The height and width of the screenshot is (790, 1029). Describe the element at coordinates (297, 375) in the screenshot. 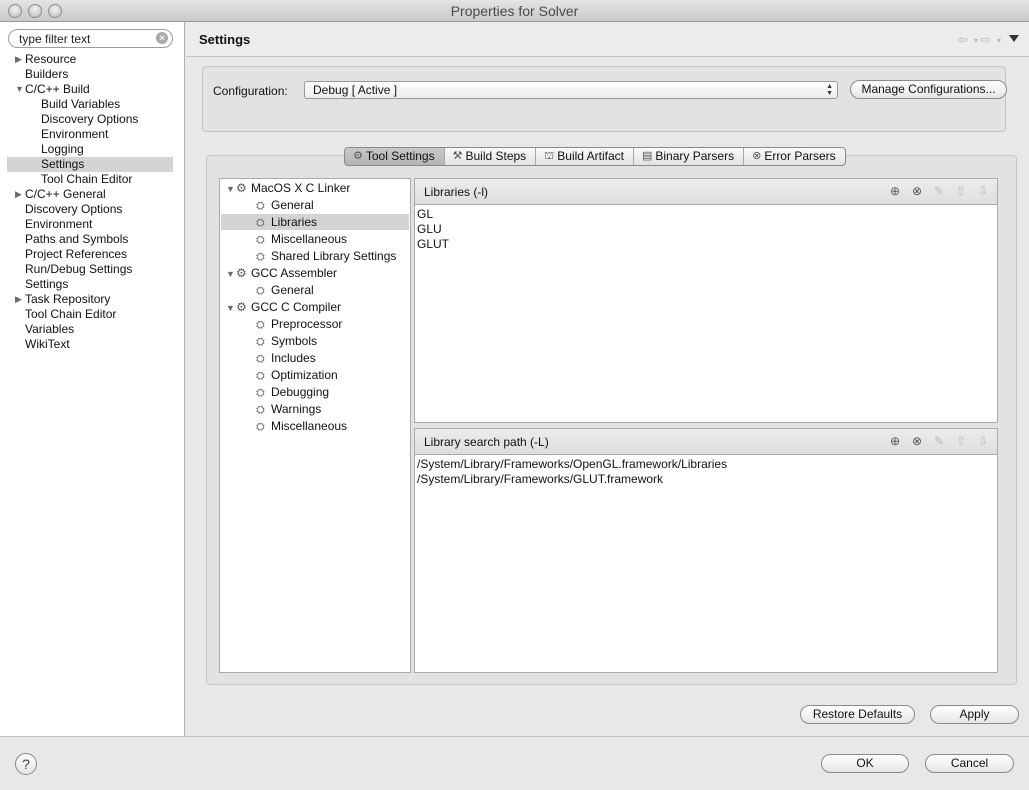

I see `tree-item-optimization: ⛭ Optimization` at that location.